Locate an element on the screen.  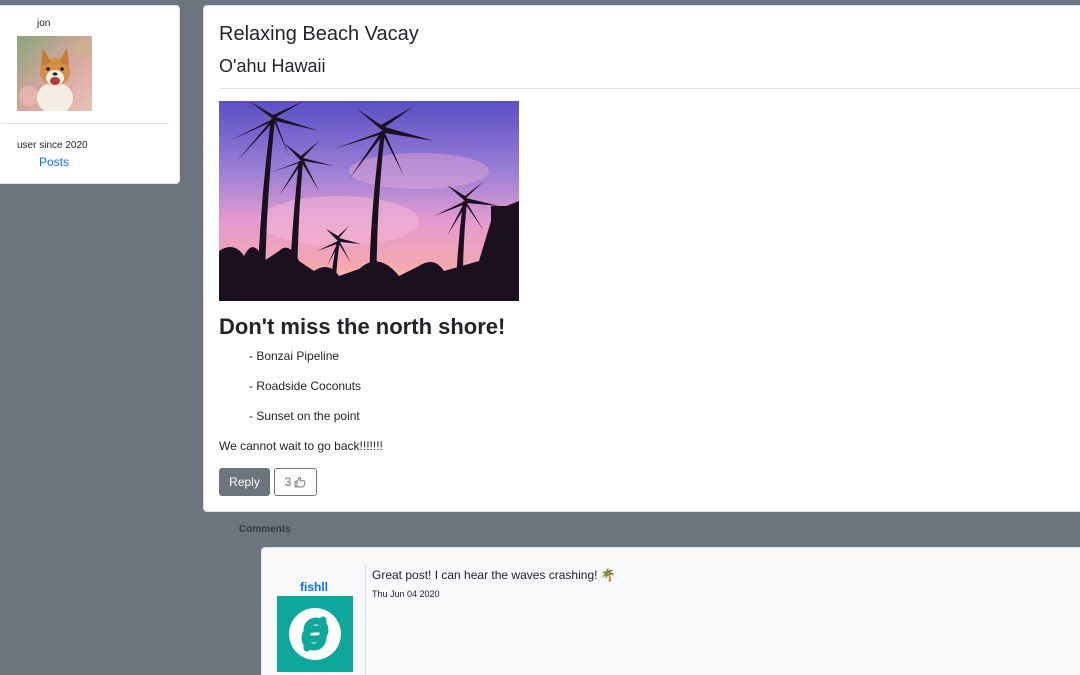
fedora-logo-avatar is located at coordinates (315, 634).